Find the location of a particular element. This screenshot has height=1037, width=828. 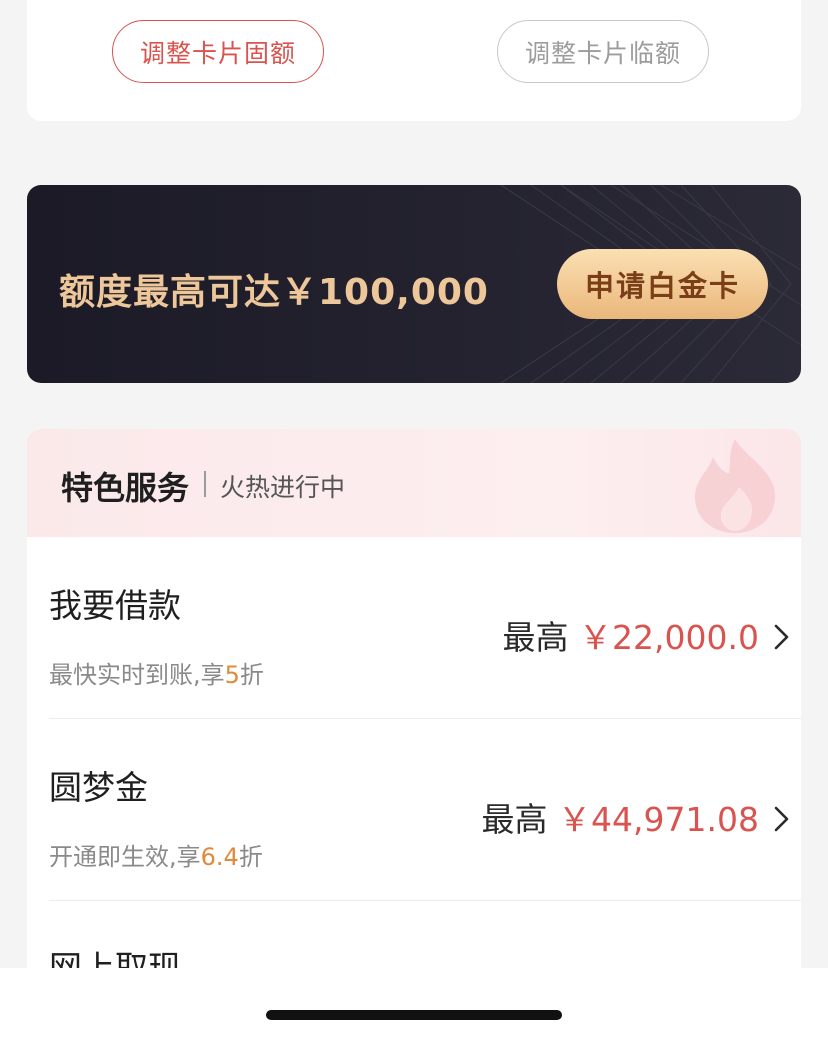

bottom-bar is located at coordinates (414, 1002).